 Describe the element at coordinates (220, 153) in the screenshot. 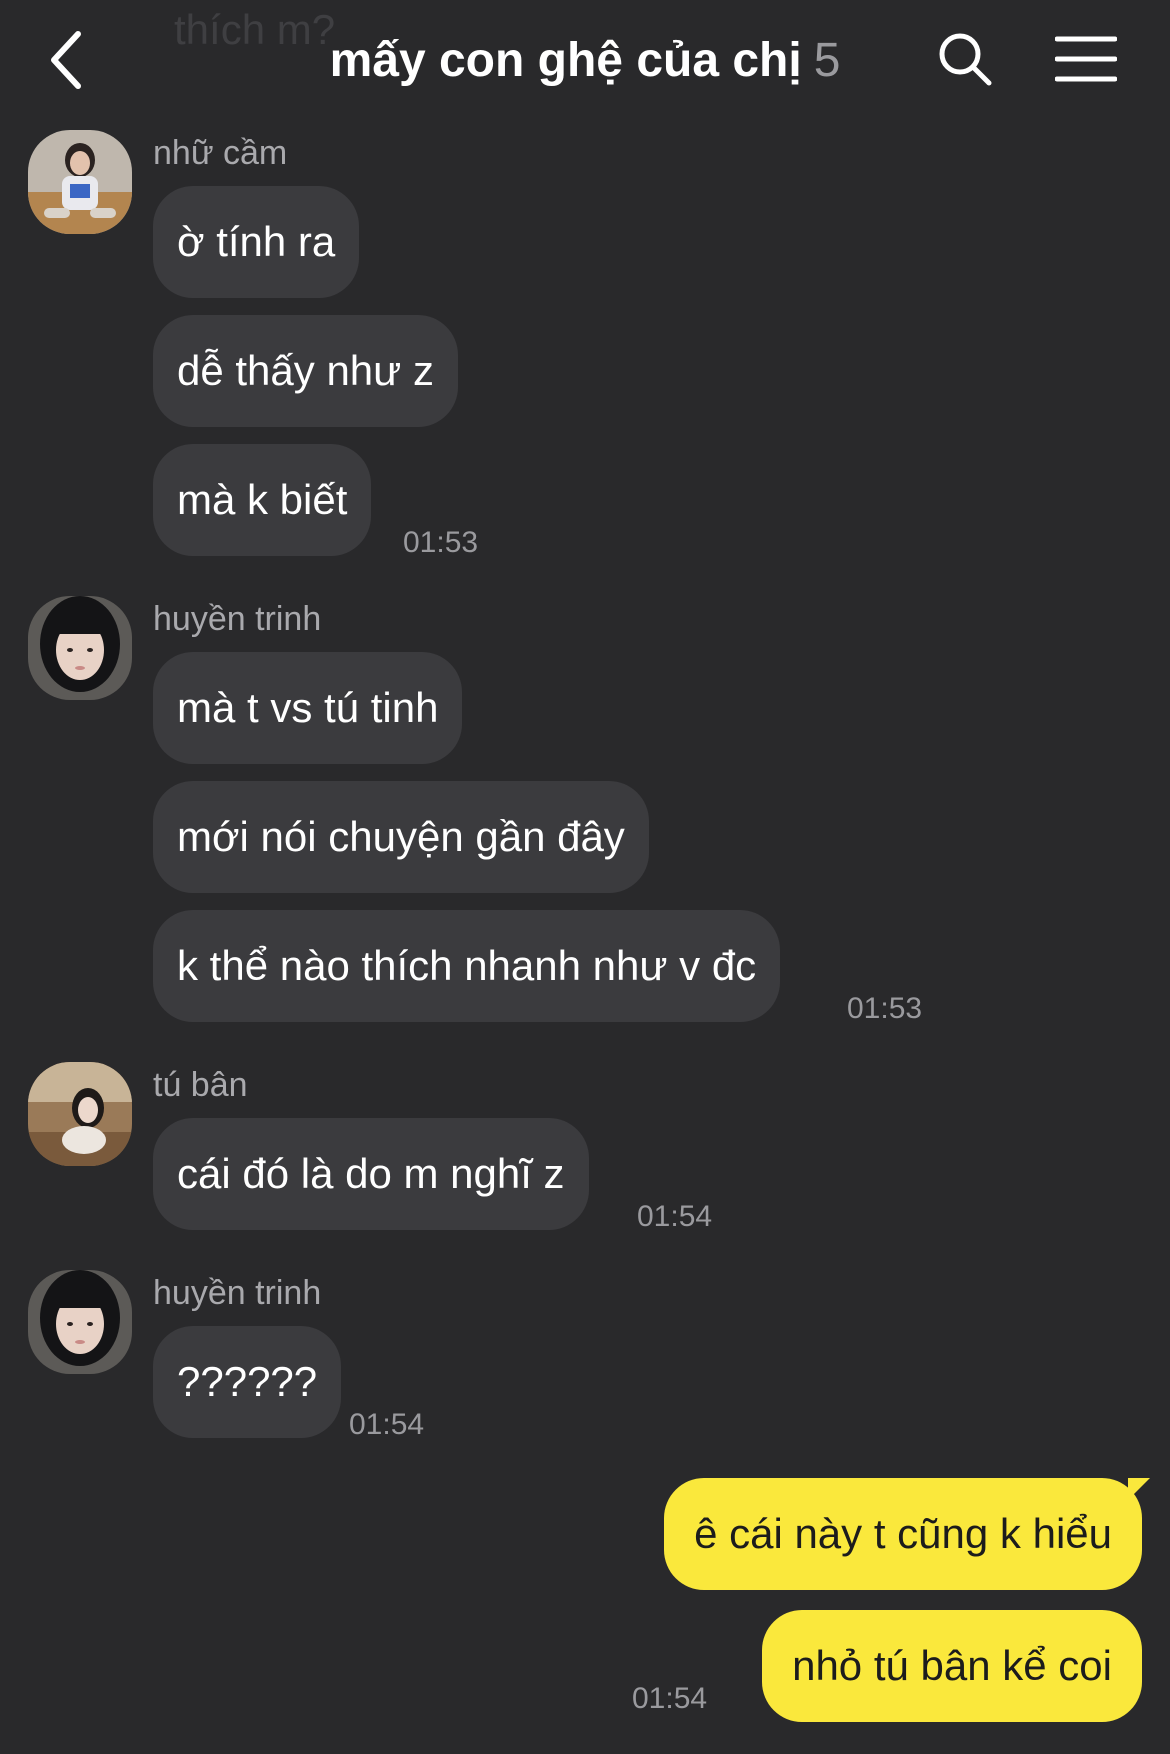

I see `sender-name: nhữ cầm` at that location.